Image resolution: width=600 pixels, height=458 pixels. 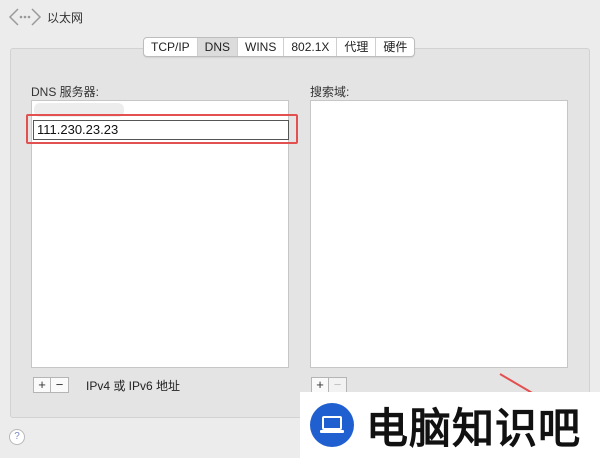 What do you see at coordinates (162, 129) in the screenshot?
I see `highlight-annotation` at bounding box center [162, 129].